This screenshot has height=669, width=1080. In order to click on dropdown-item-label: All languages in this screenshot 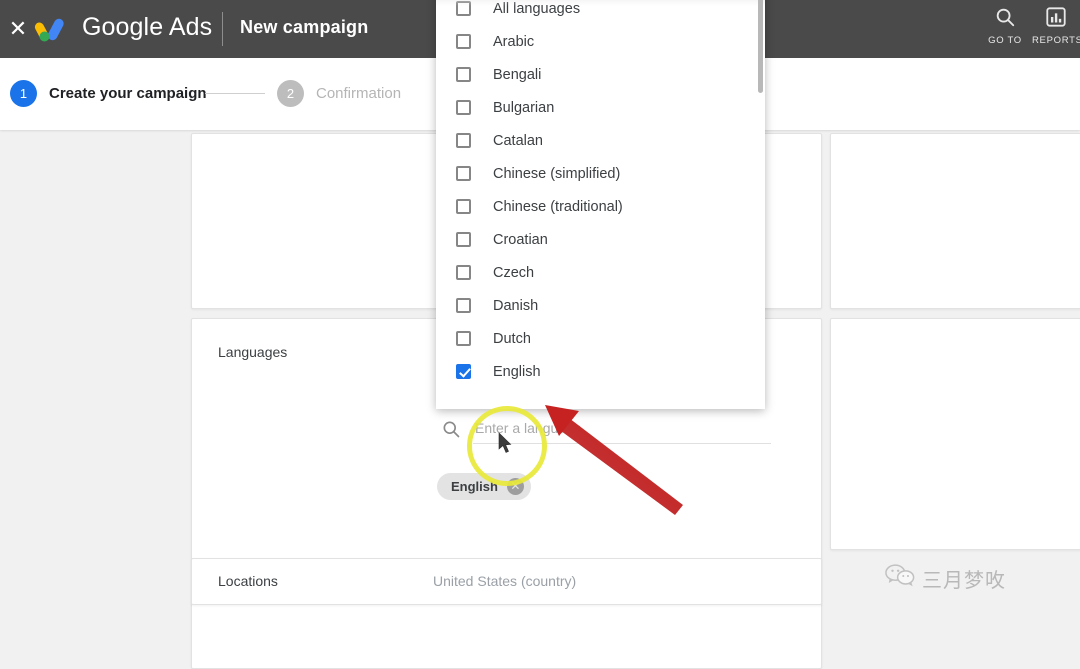, I will do `click(537, 8)`.